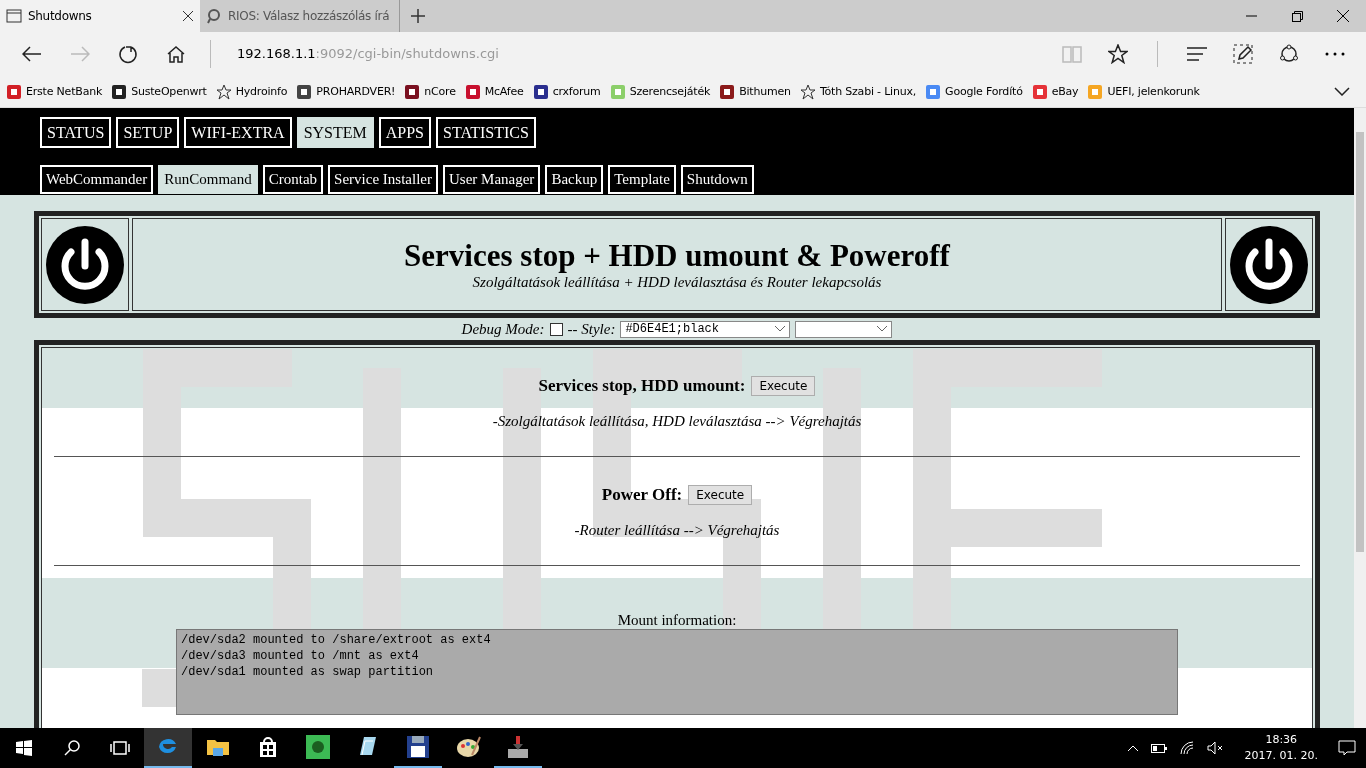  Describe the element at coordinates (1153, 91) in the screenshot. I see `favorite-link: UEFI, jelenkorunk` at that location.